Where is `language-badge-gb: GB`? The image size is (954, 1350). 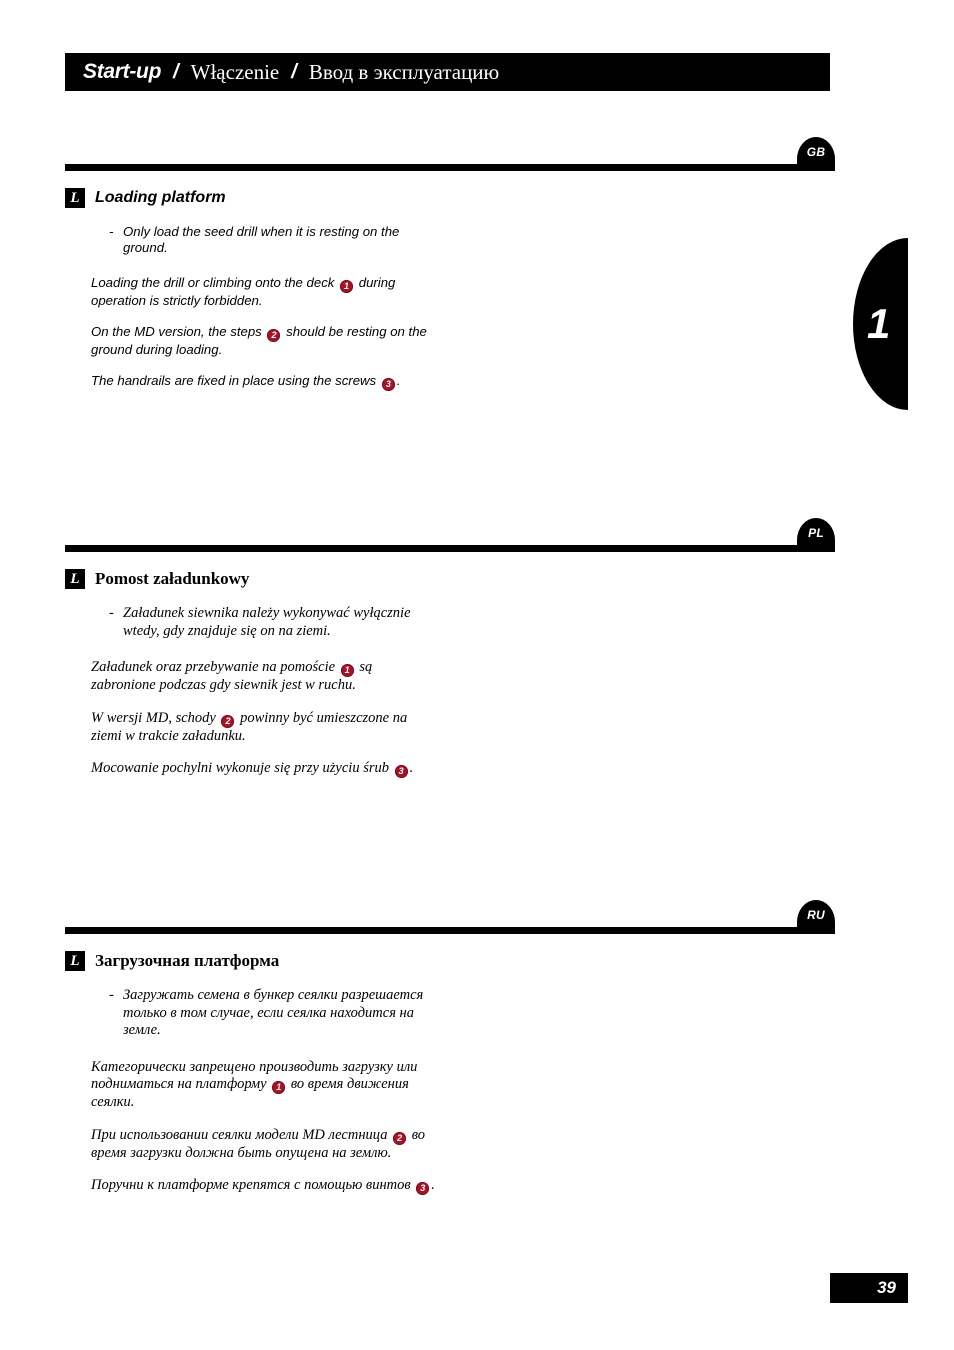
language-badge-gb: GB is located at coordinates (816, 154).